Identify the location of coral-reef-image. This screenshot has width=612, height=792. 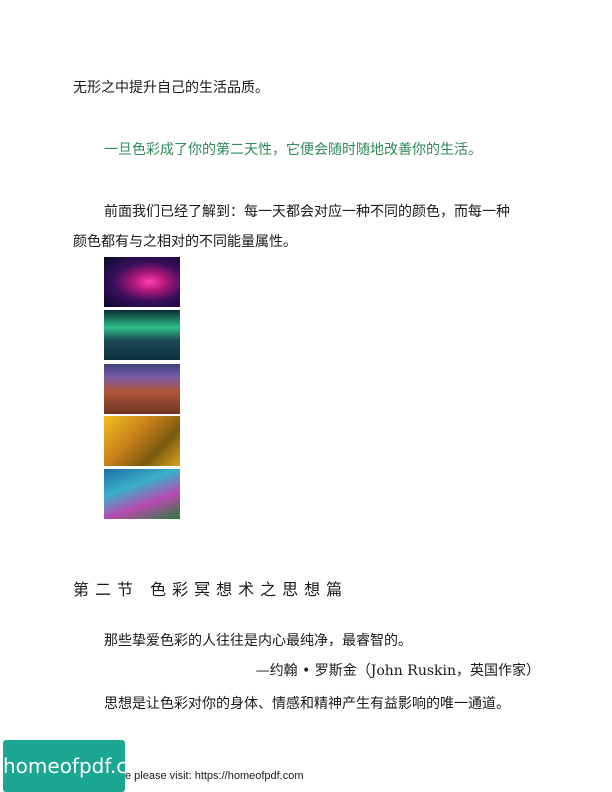
(142, 494).